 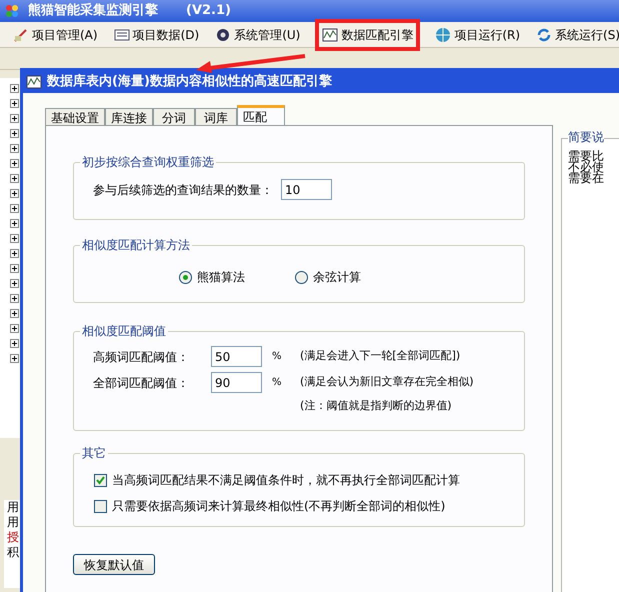 What do you see at coordinates (216, 116) in the screenshot?
I see `tab: 词库` at bounding box center [216, 116].